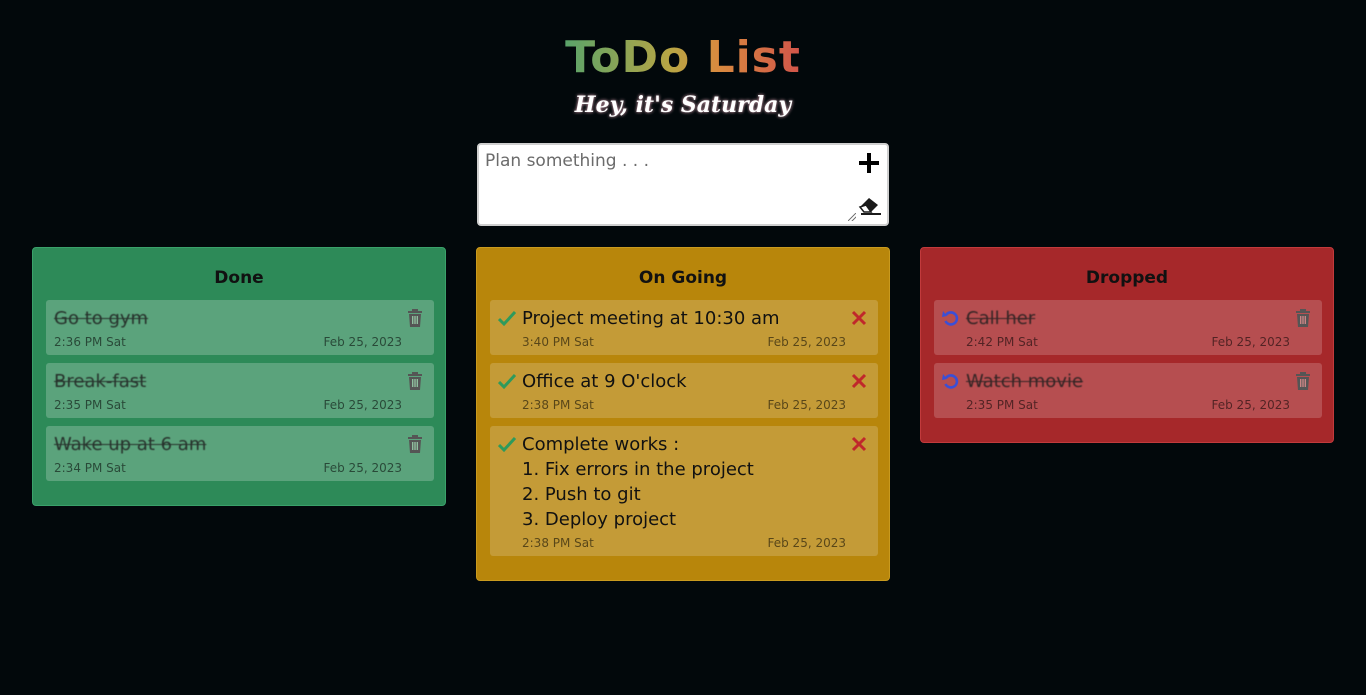 The width and height of the screenshot is (1366, 695). Describe the element at coordinates (1002, 342) in the screenshot. I see `task-time: 2:42 PM Sat` at that location.